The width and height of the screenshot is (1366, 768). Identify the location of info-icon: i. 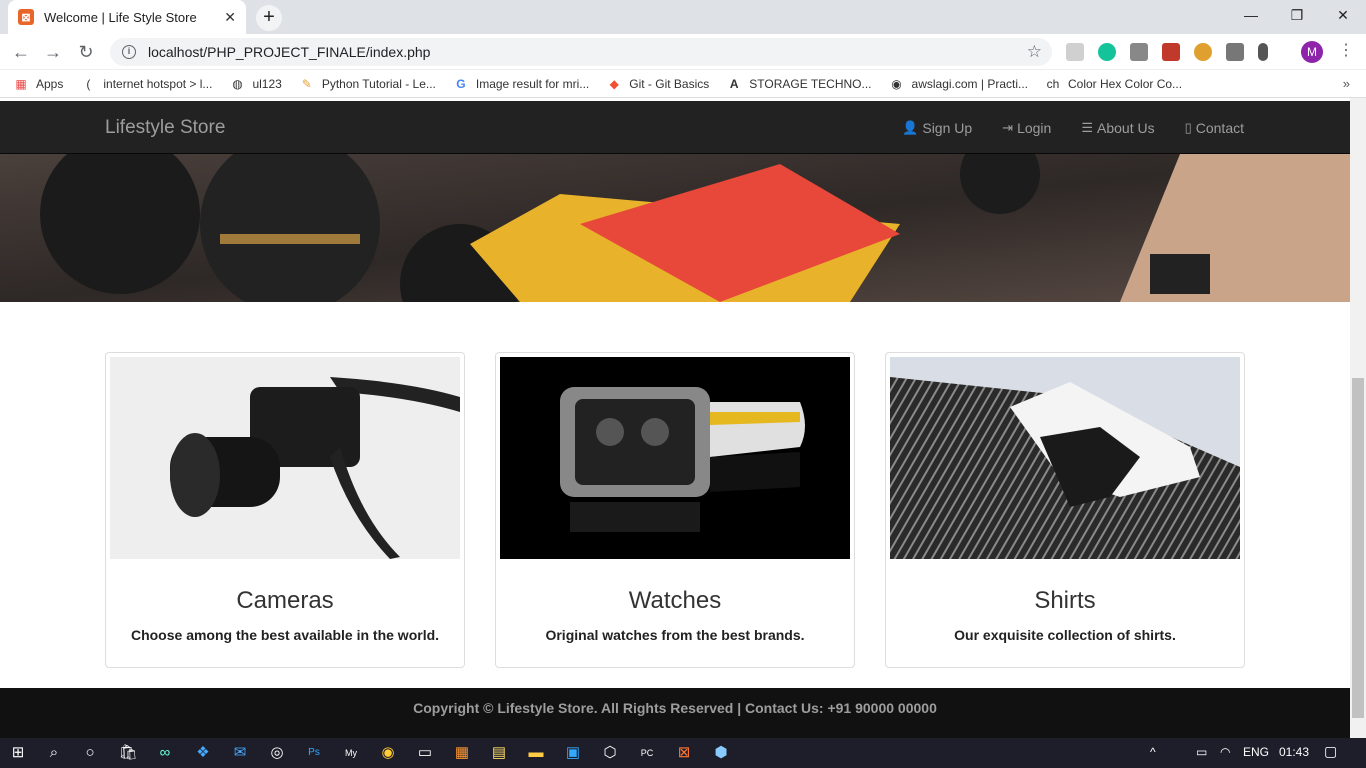
(129, 52).